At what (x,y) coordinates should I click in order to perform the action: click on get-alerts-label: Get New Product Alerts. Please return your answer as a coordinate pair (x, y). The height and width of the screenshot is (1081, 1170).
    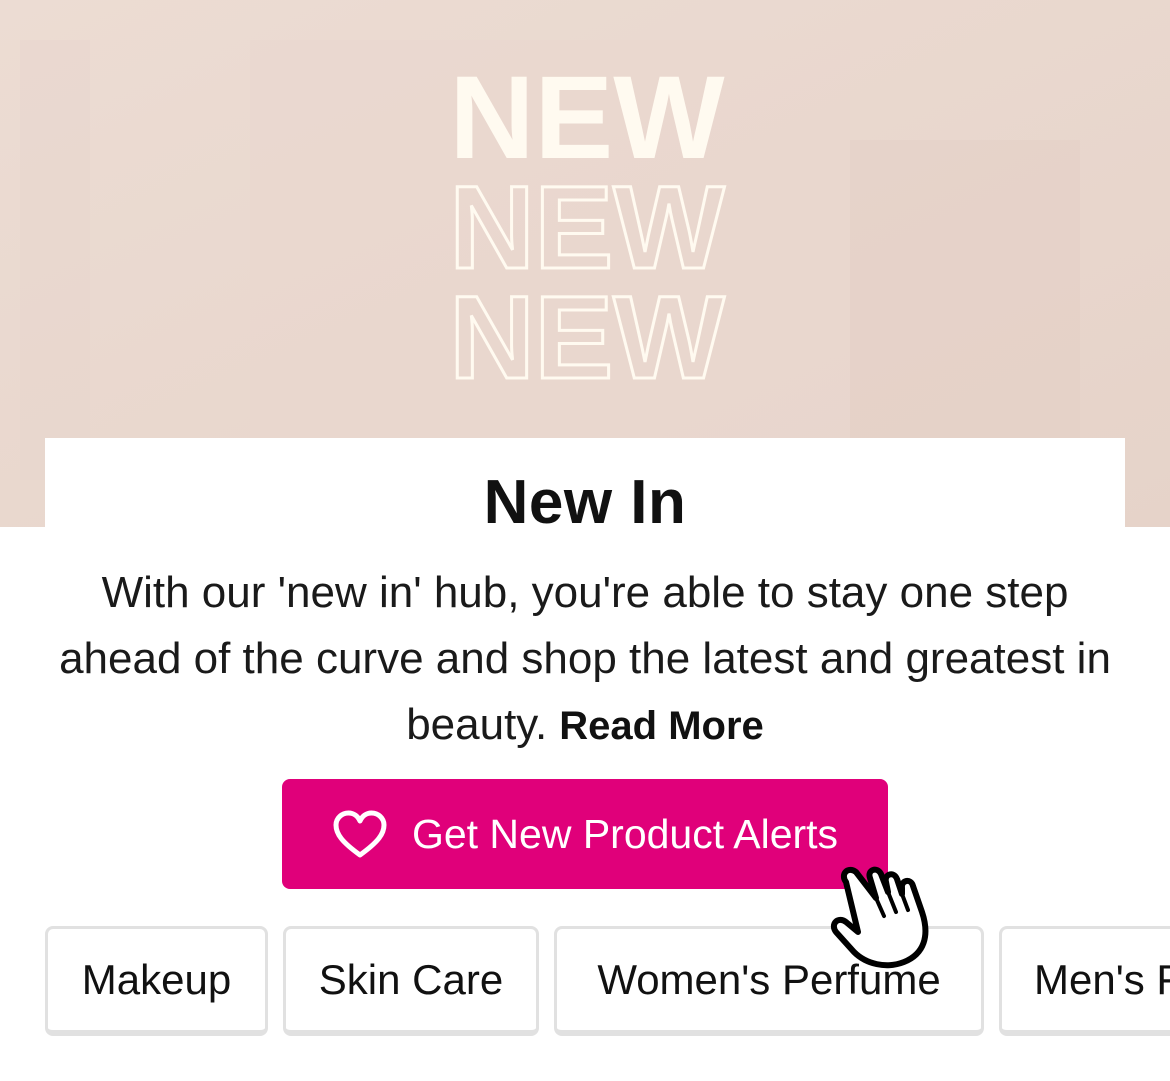
    Looking at the image, I should click on (625, 833).